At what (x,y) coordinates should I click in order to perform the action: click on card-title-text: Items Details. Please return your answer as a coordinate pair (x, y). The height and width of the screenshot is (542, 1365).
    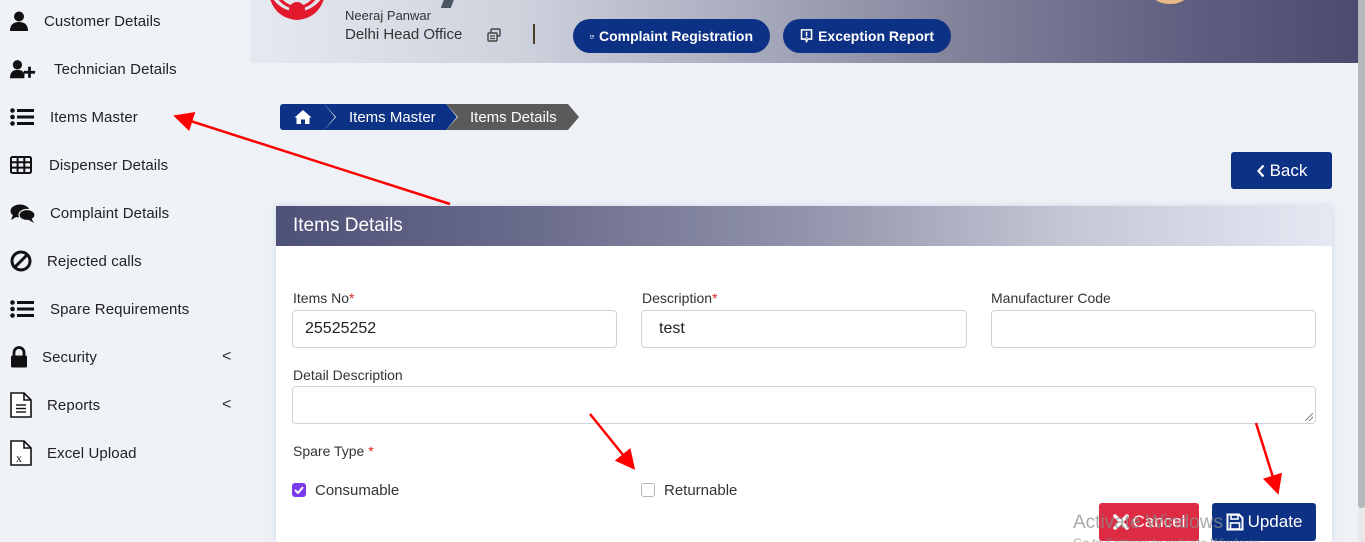
    Looking at the image, I should click on (348, 225).